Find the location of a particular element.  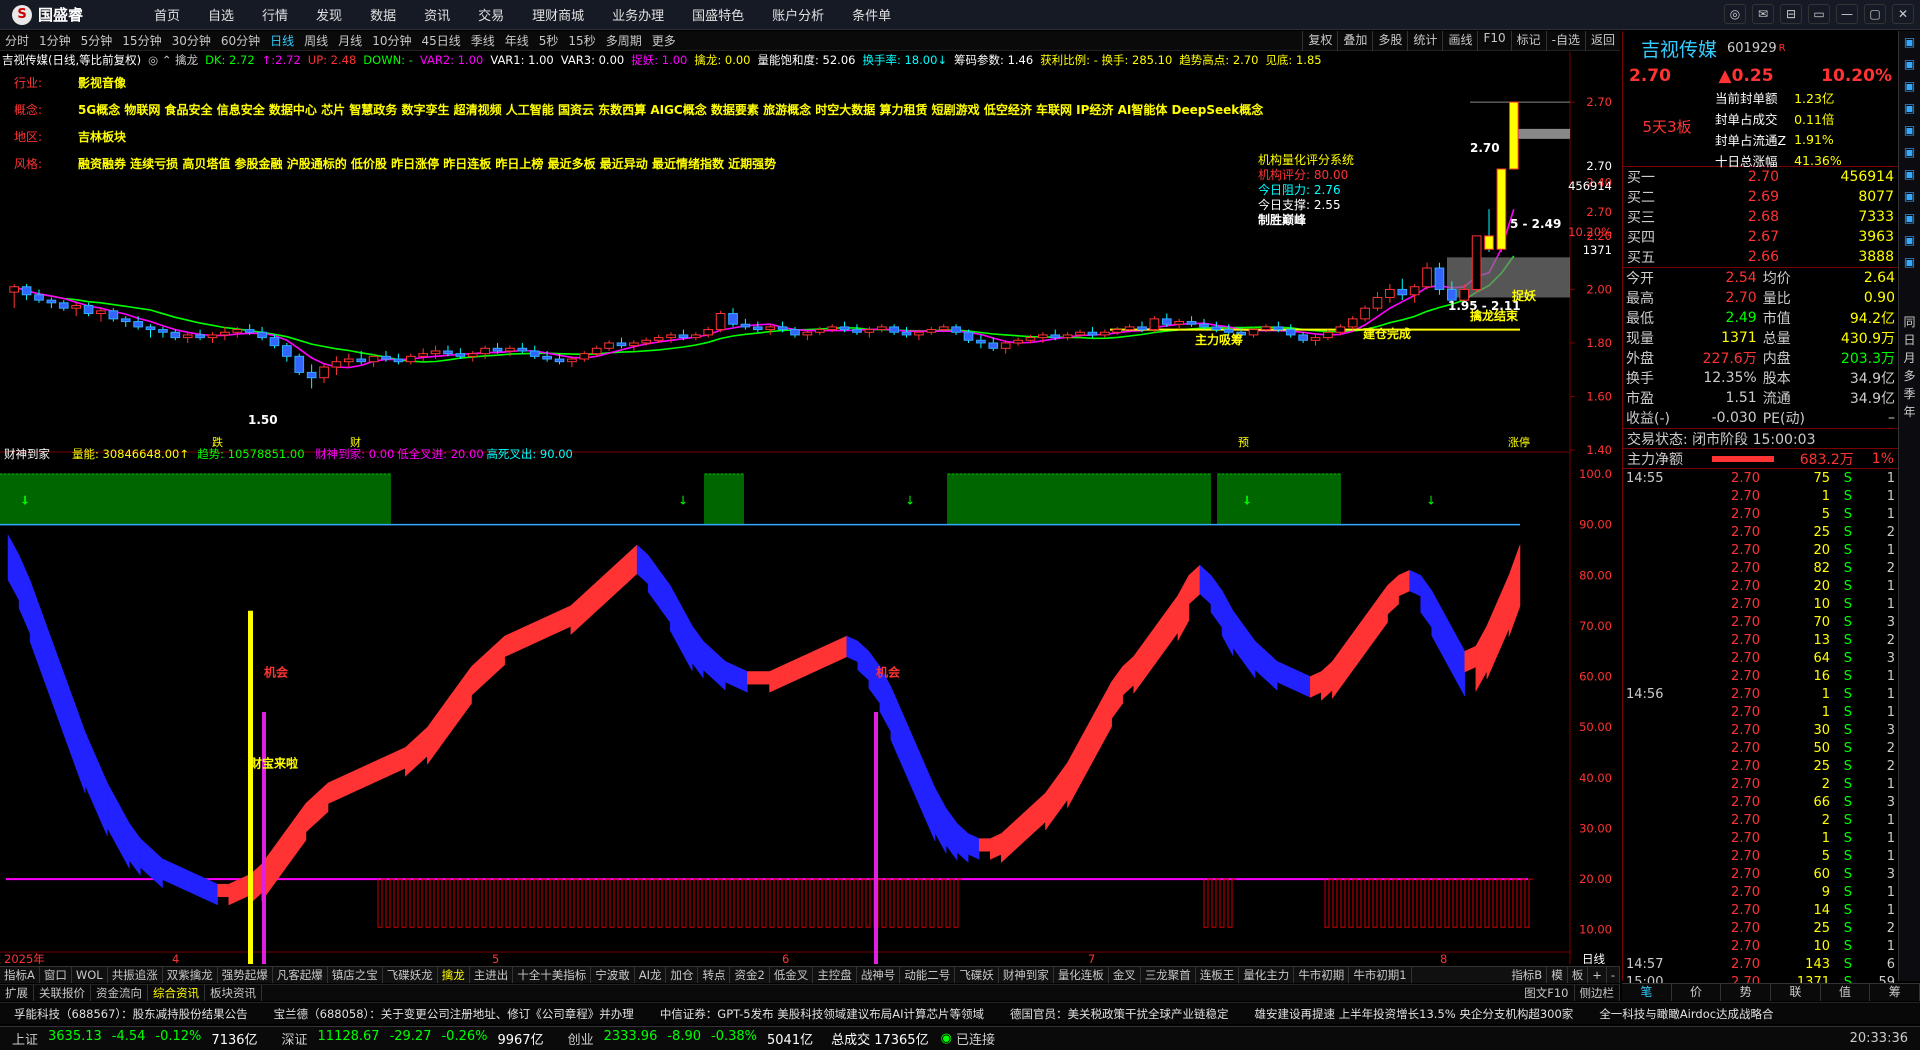

window-control-0-icon: ◎ is located at coordinates (1735, 14).